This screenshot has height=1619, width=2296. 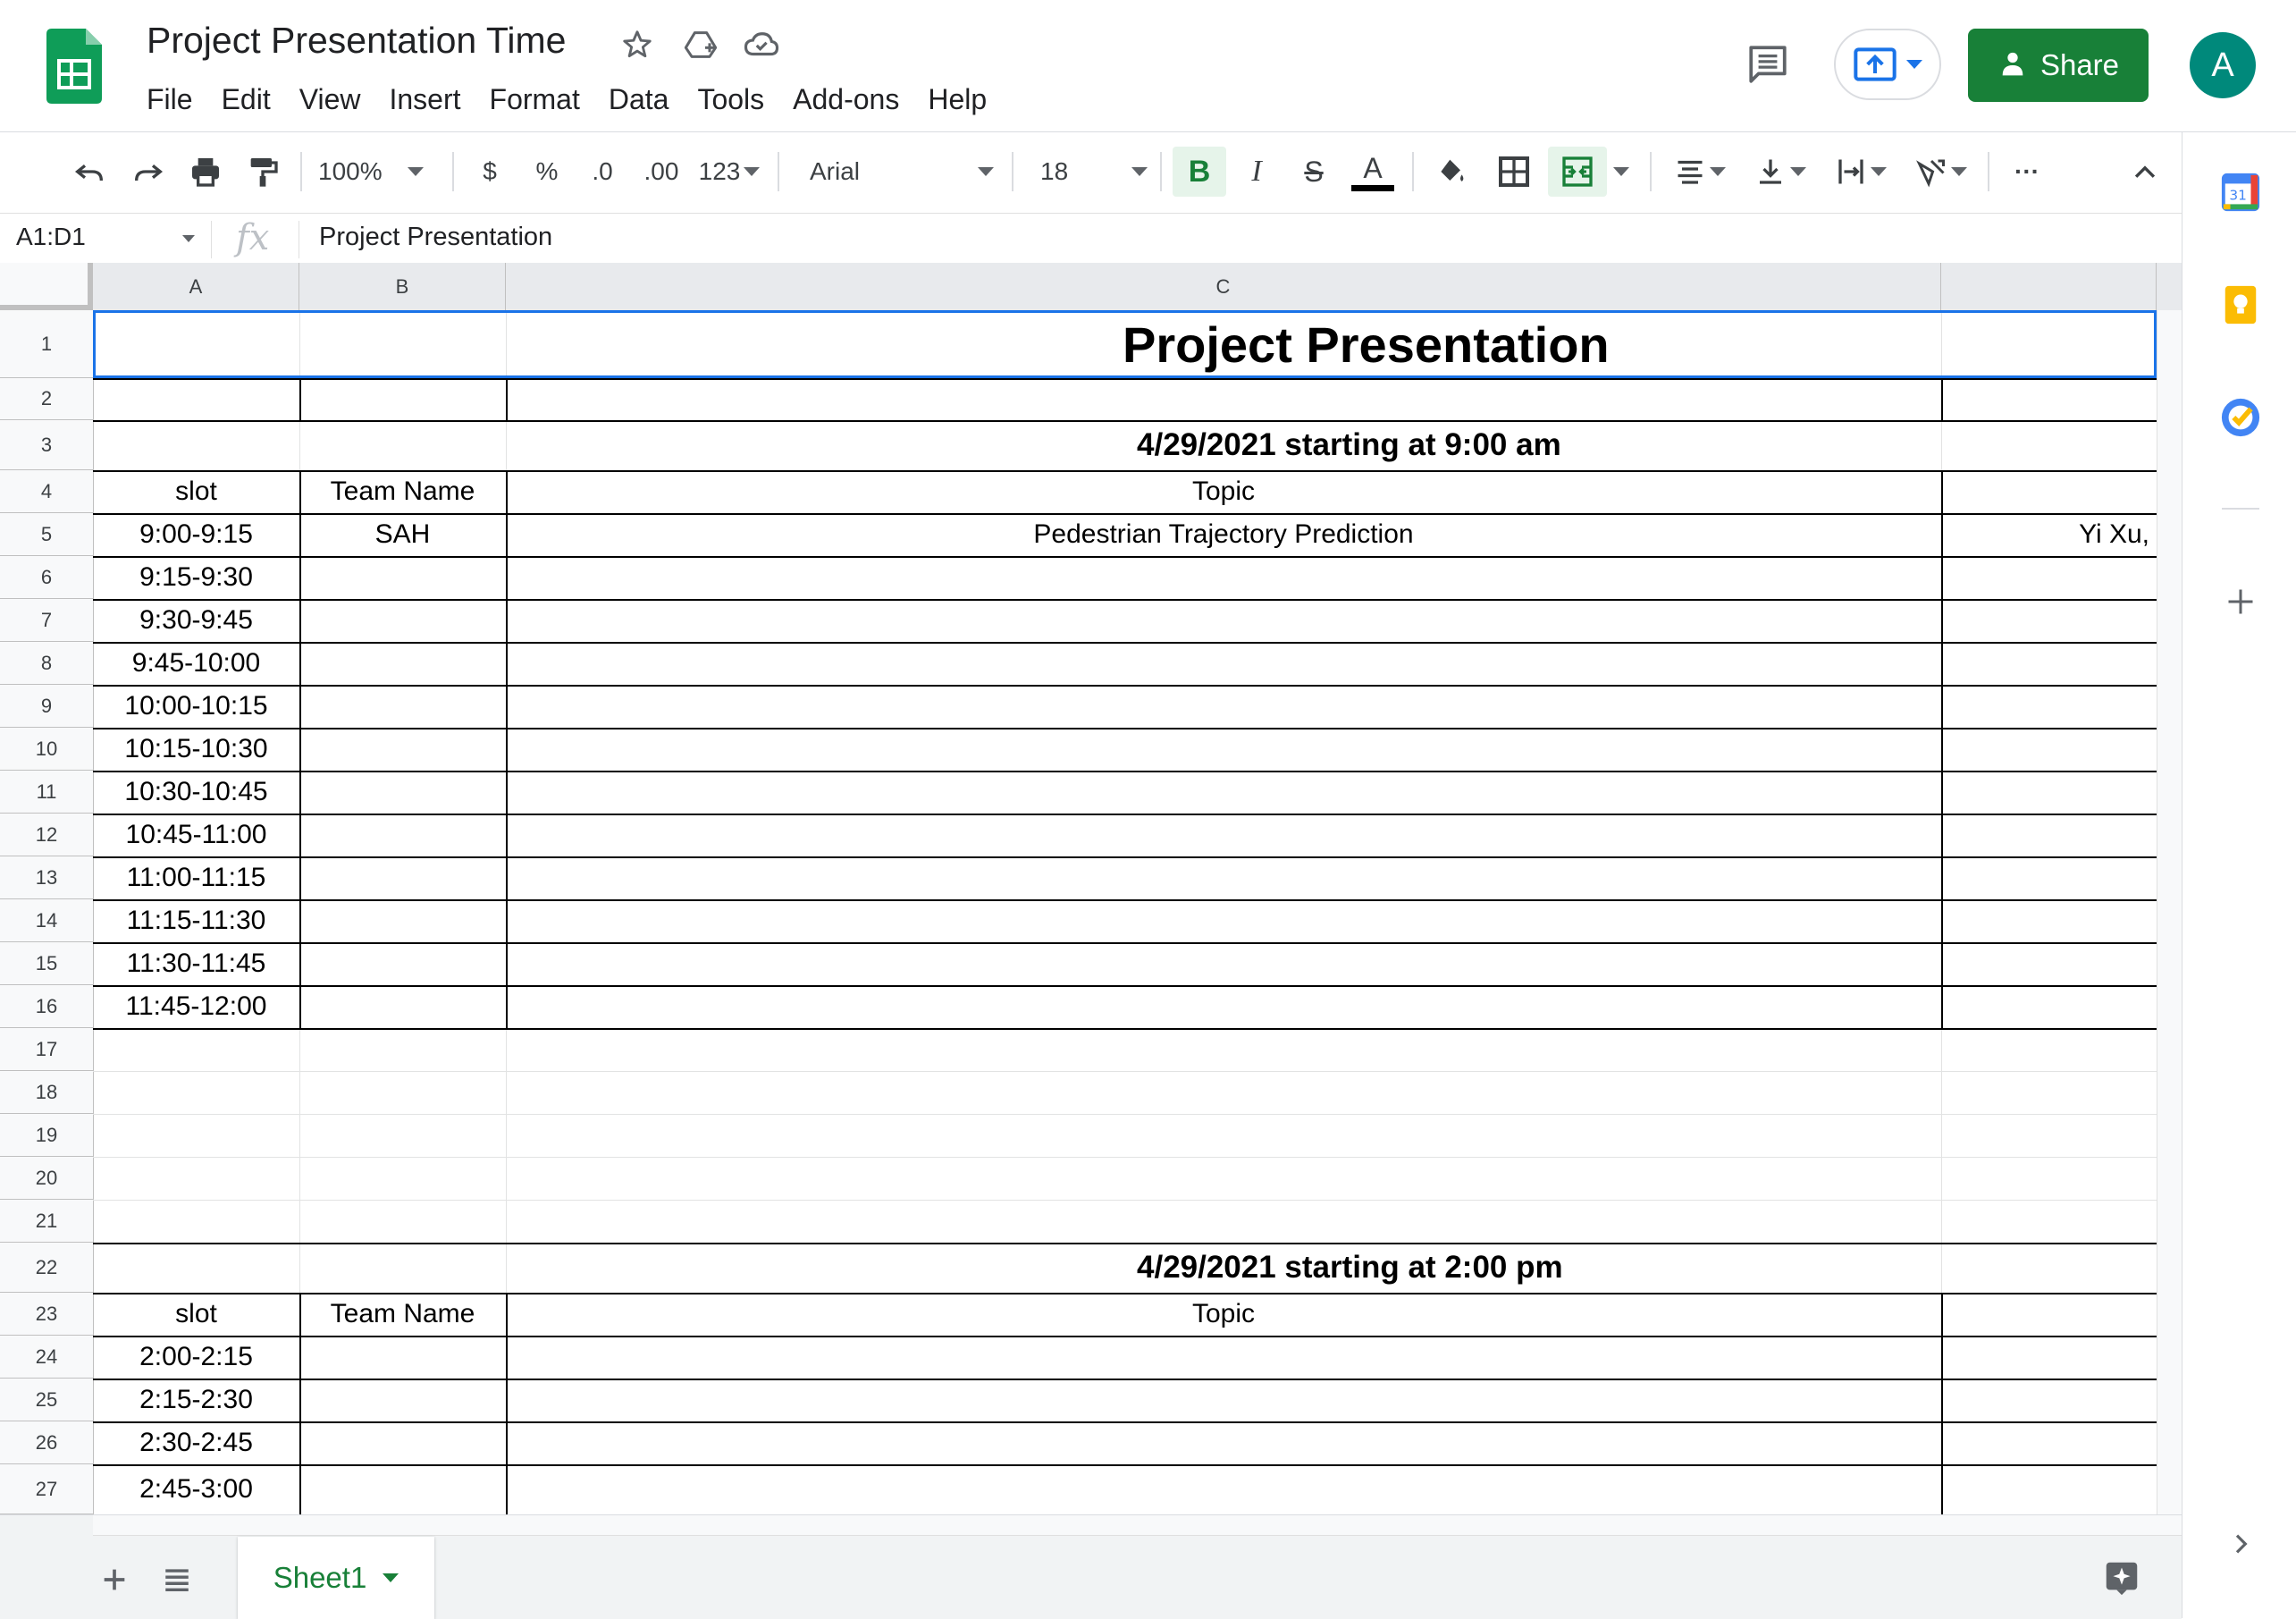 What do you see at coordinates (46, 1489) in the screenshot?
I see `row-header-27: 27` at bounding box center [46, 1489].